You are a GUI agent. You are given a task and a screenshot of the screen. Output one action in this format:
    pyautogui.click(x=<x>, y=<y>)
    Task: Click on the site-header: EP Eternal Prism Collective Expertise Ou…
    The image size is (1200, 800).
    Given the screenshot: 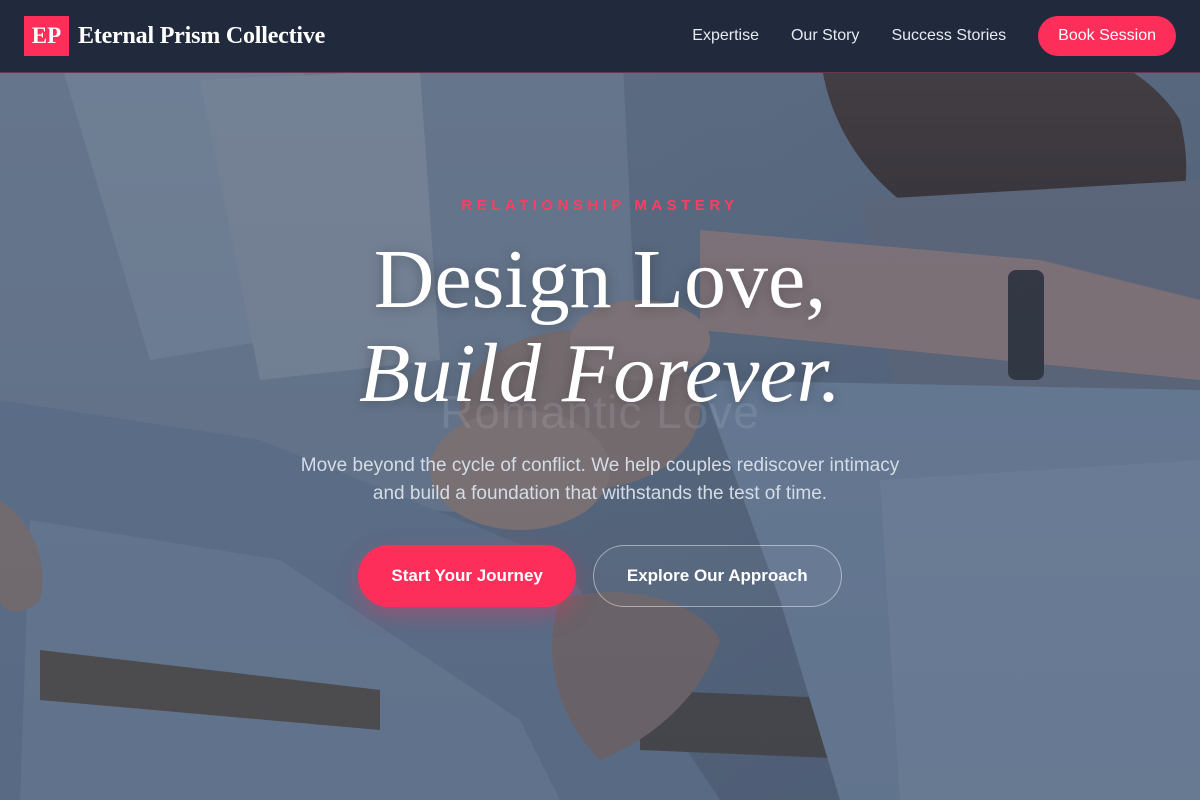 What is the action you would take?
    pyautogui.click(x=600, y=36)
    